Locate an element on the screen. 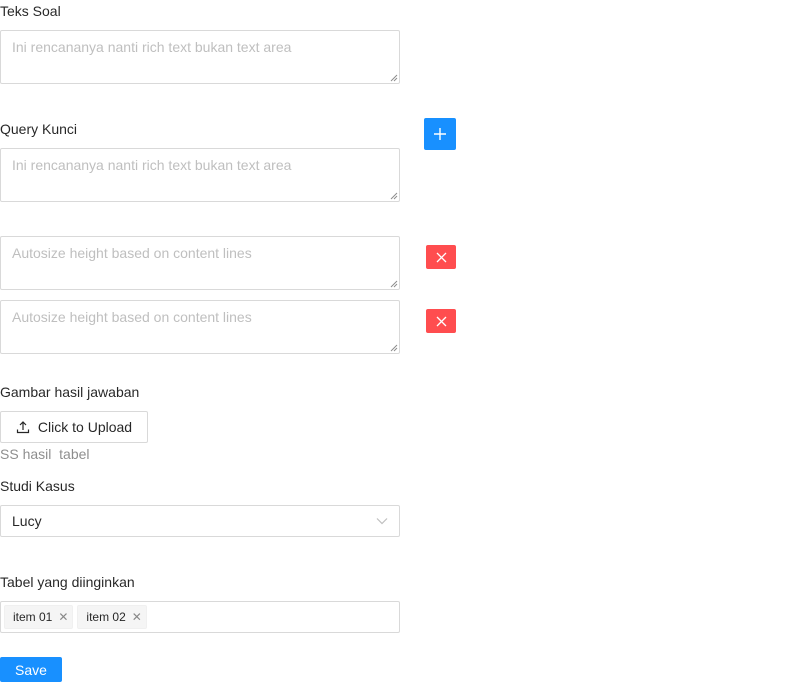 The width and height of the screenshot is (800, 684). teks-soal-label: Teks Soal is located at coordinates (30, 11).